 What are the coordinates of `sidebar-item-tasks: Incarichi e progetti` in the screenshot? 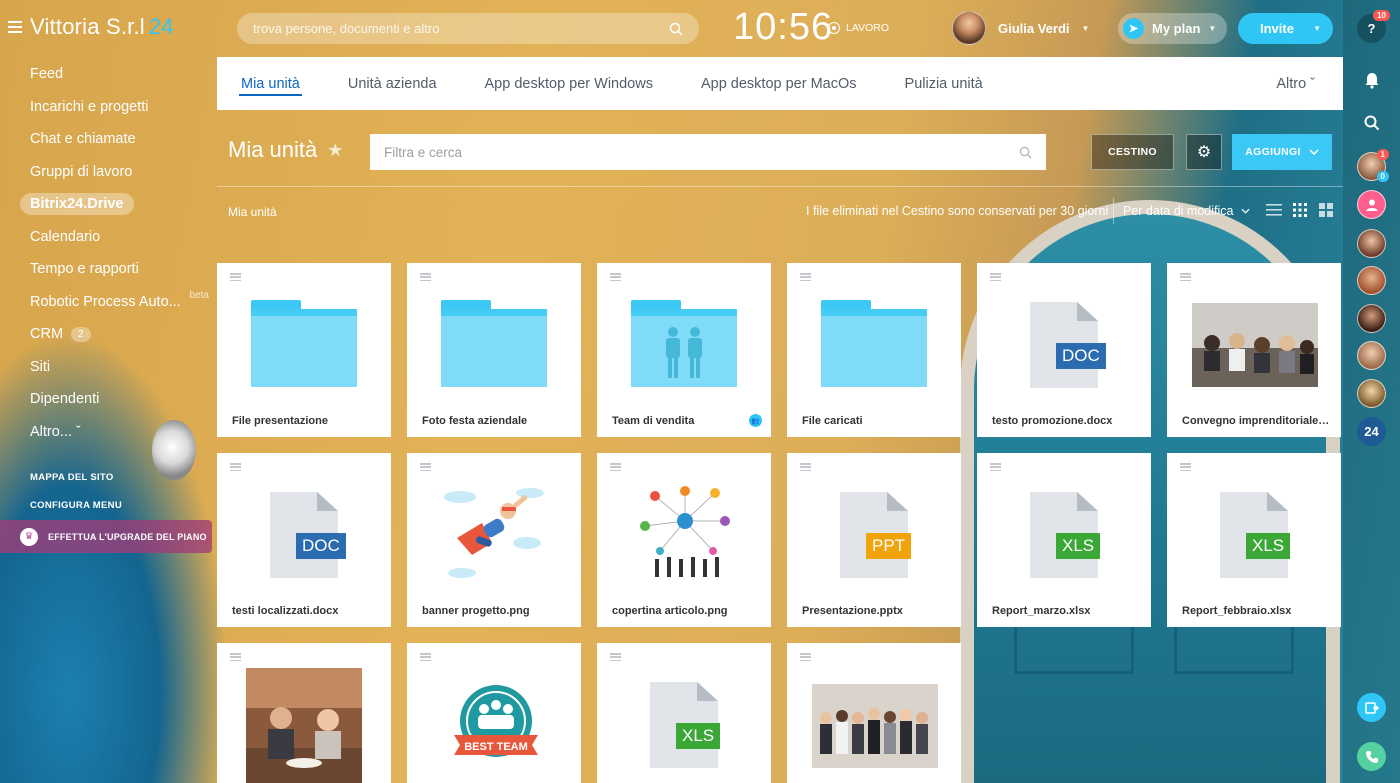 It's located at (117, 107).